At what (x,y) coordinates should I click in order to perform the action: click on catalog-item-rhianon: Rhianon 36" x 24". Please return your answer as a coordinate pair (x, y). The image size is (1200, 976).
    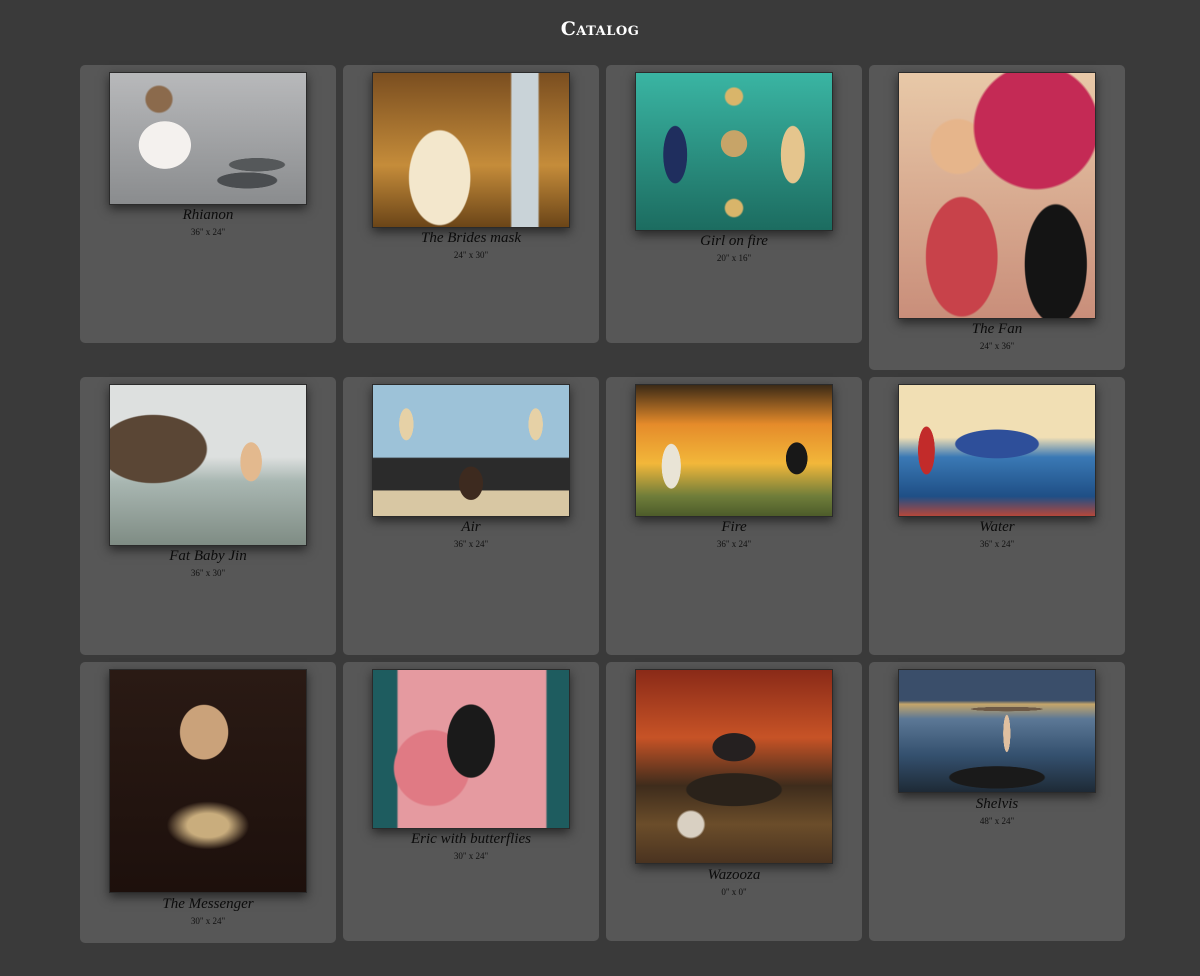
    Looking at the image, I should click on (208, 204).